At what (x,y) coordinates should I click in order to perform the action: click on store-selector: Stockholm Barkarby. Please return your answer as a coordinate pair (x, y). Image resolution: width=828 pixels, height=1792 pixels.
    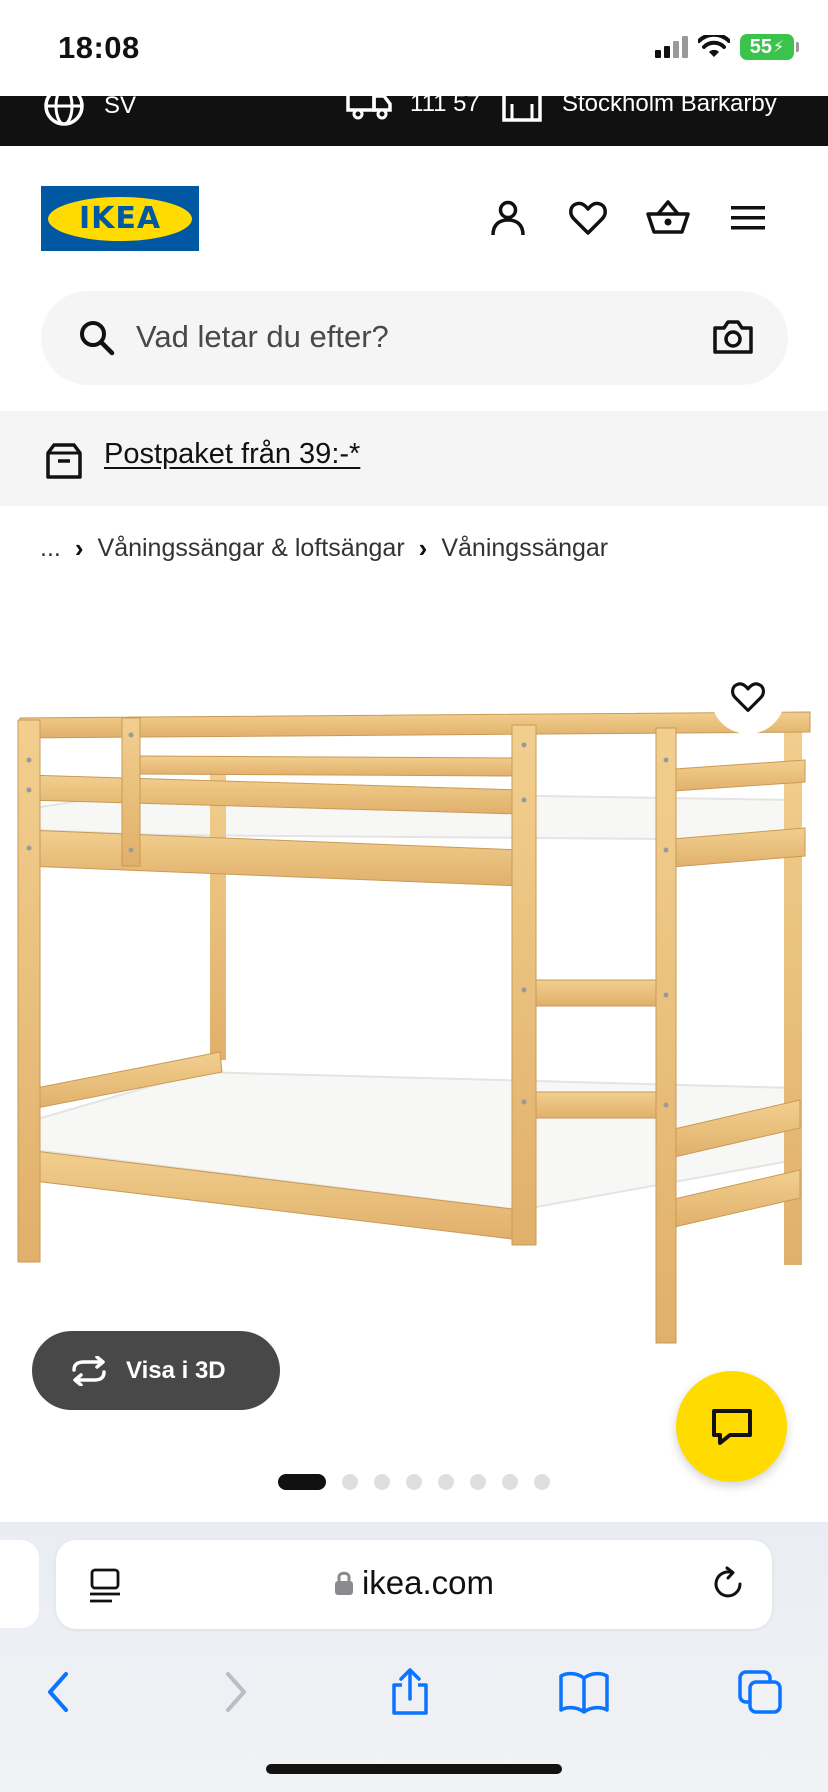
    Looking at the image, I should click on (638, 110).